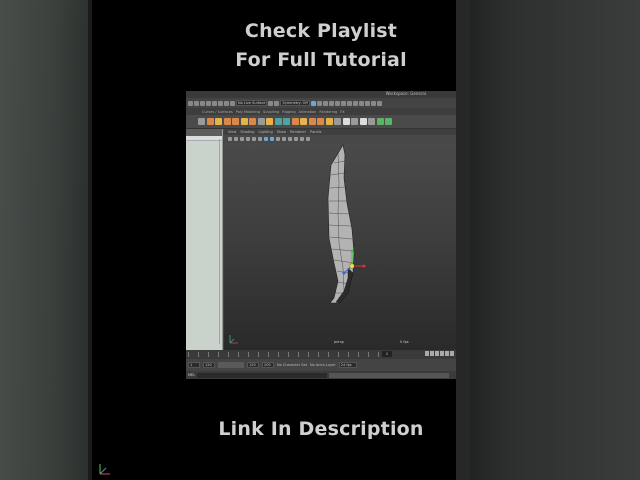  Describe the element at coordinates (373, 103) in the screenshot. I see `node-editor-icon` at that location.